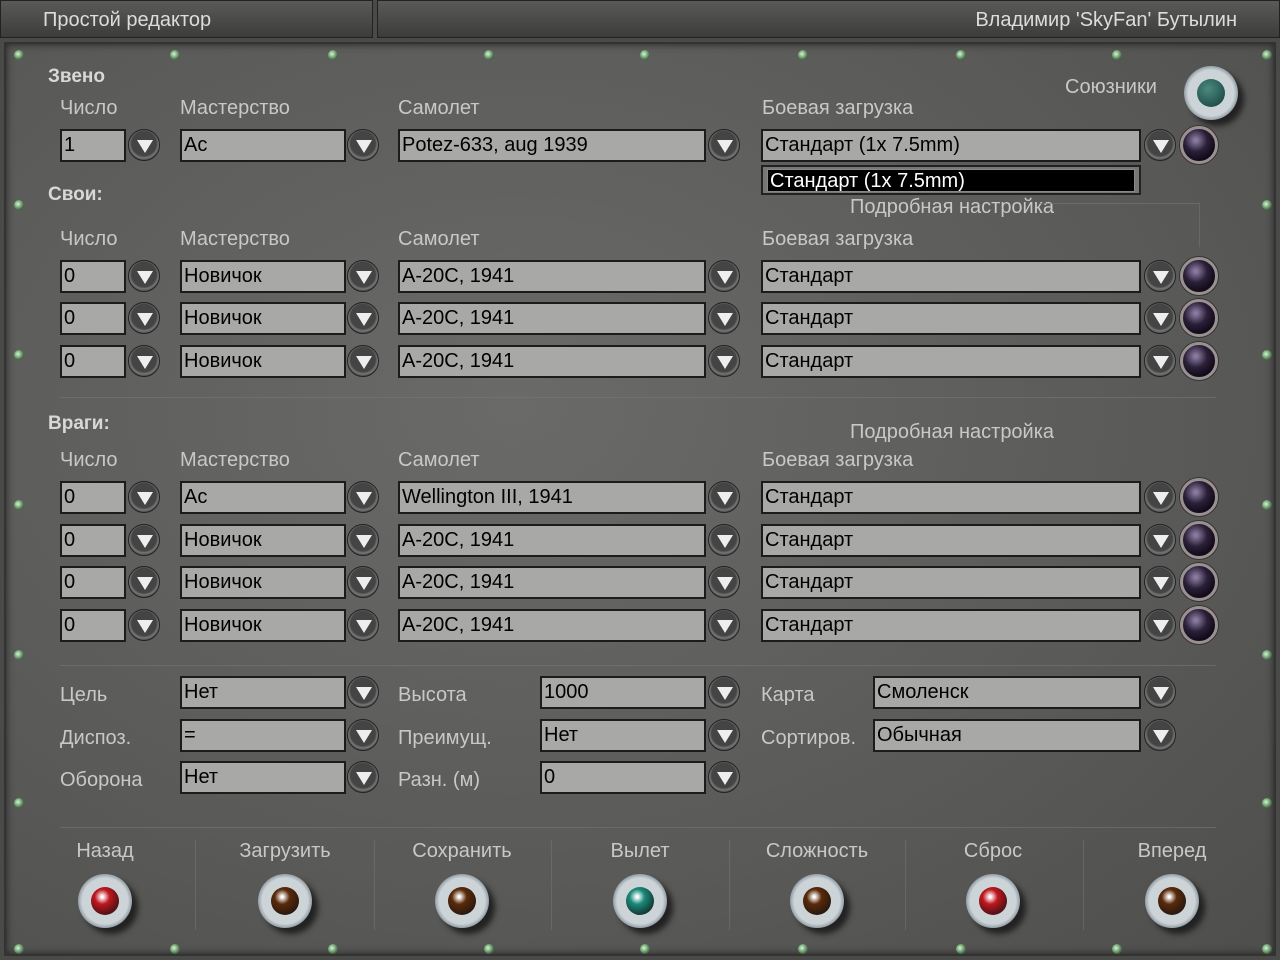 The width and height of the screenshot is (1280, 960). What do you see at coordinates (263, 145) in the screenshot?
I see `flight-row-skill-field: Ас` at bounding box center [263, 145].